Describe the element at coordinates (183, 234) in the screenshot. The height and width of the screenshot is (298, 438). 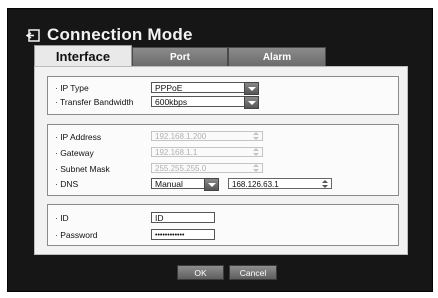
I see `password-input: ••••••••••••` at that location.